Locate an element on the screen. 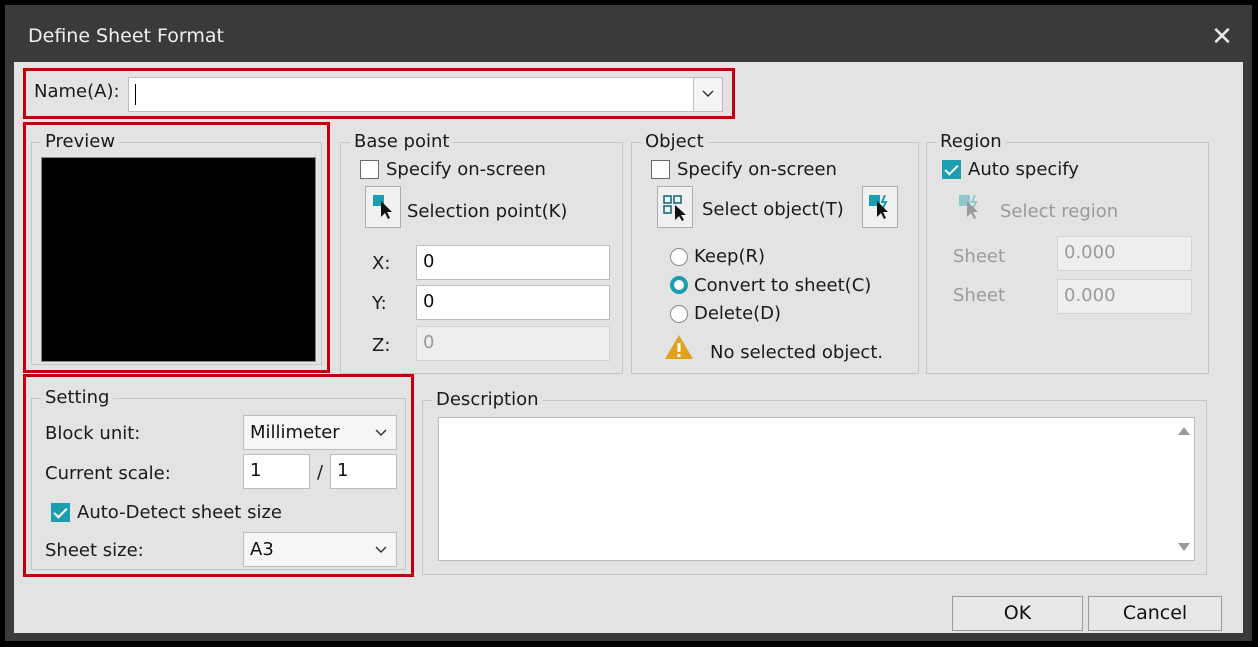 The height and width of the screenshot is (647, 1258). convert-label: Convert to sheet(C) is located at coordinates (783, 285).